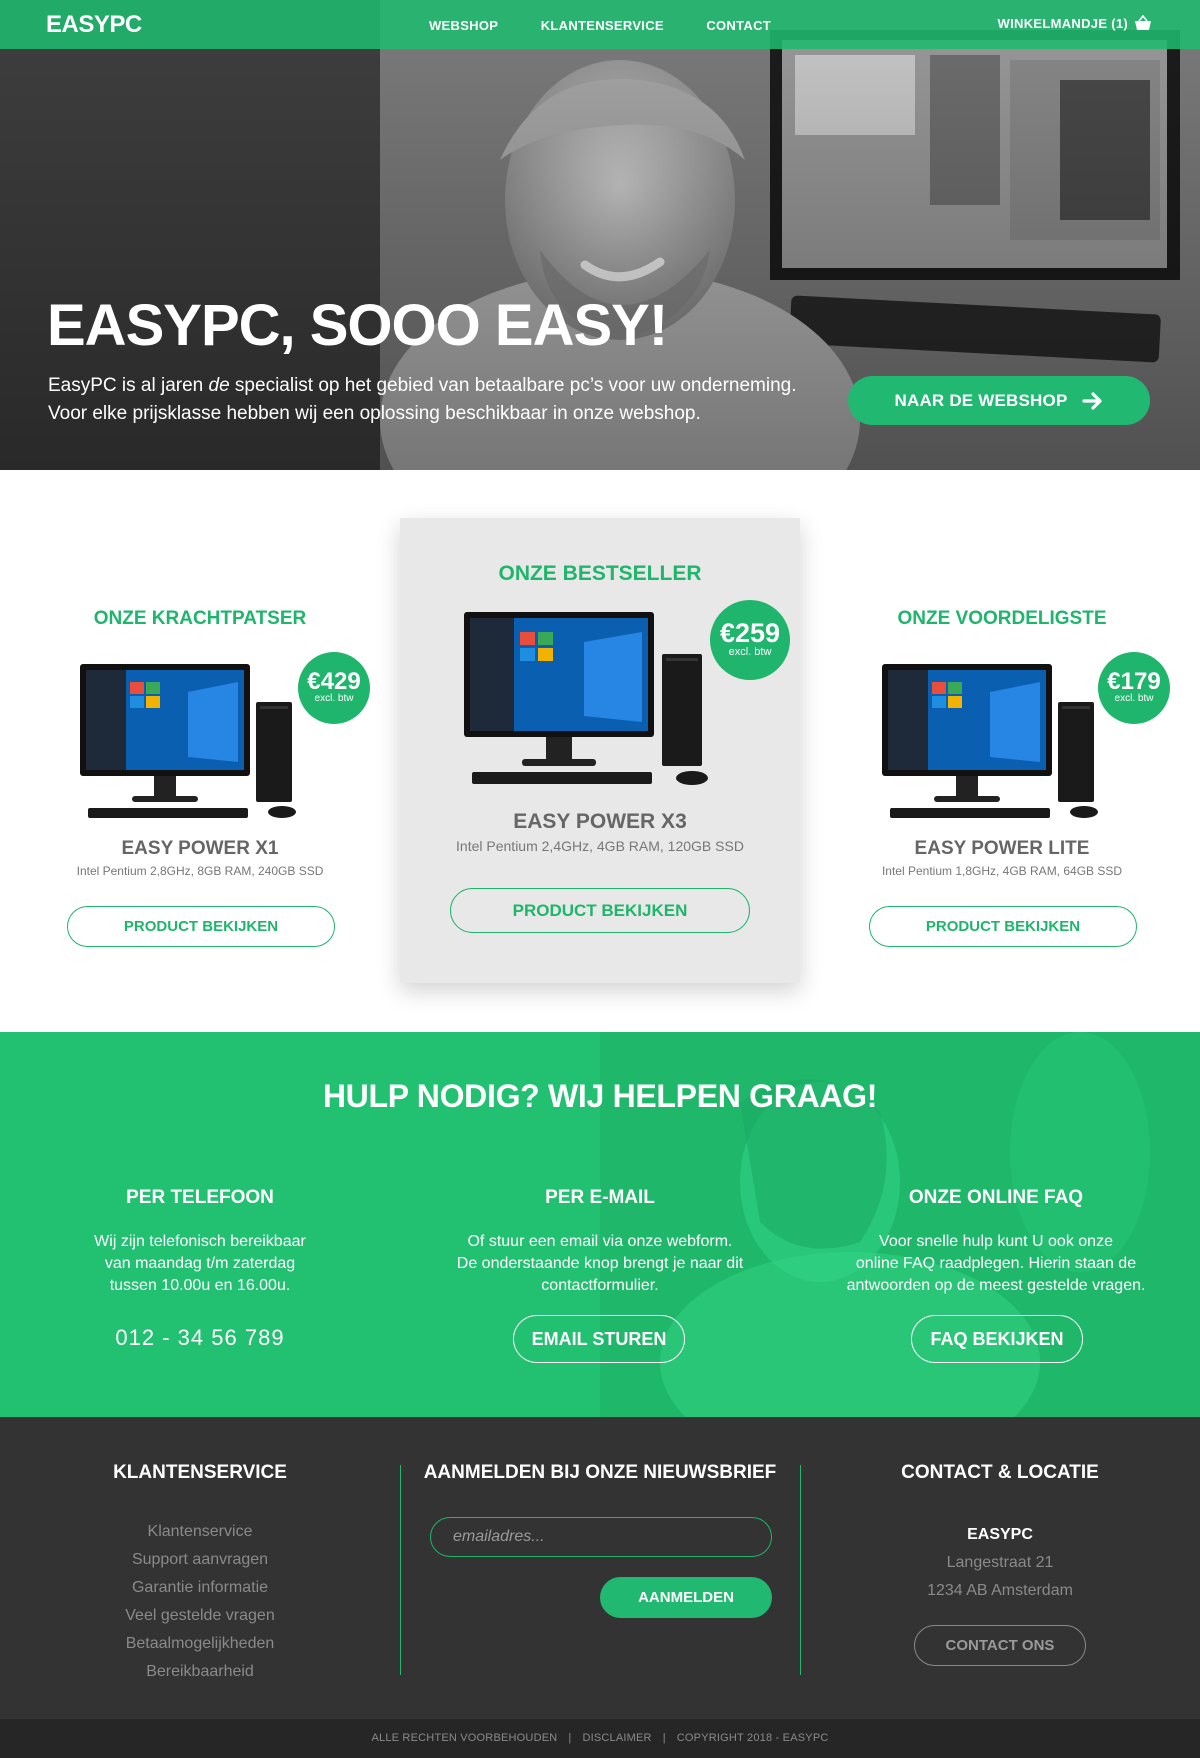 The width and height of the screenshot is (1200, 1758). What do you see at coordinates (996, 1285) in the screenshot?
I see `help-faq-line: antwoorden op de meest gestelde vragen.` at bounding box center [996, 1285].